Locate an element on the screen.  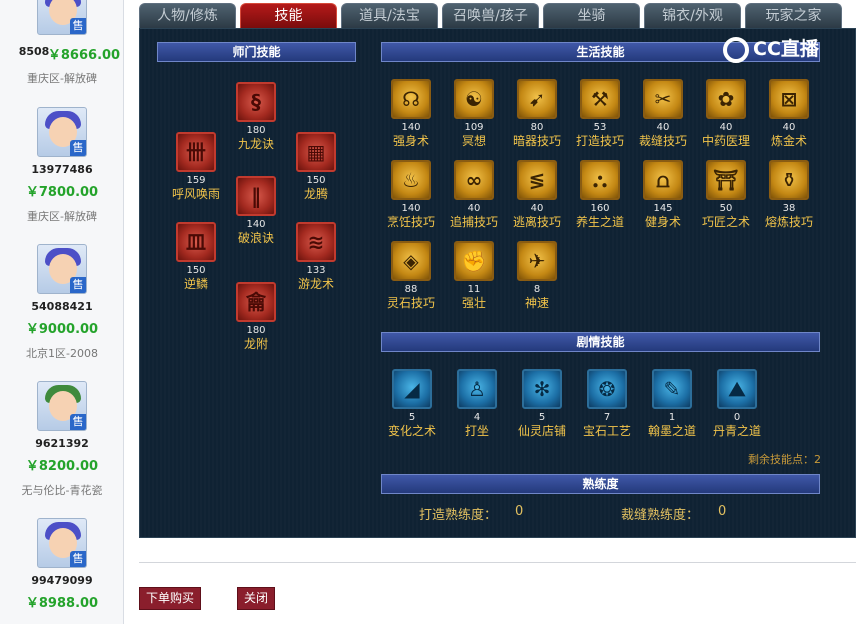
listing-server: 北京1区-2008 is located at coordinates (62, 353).